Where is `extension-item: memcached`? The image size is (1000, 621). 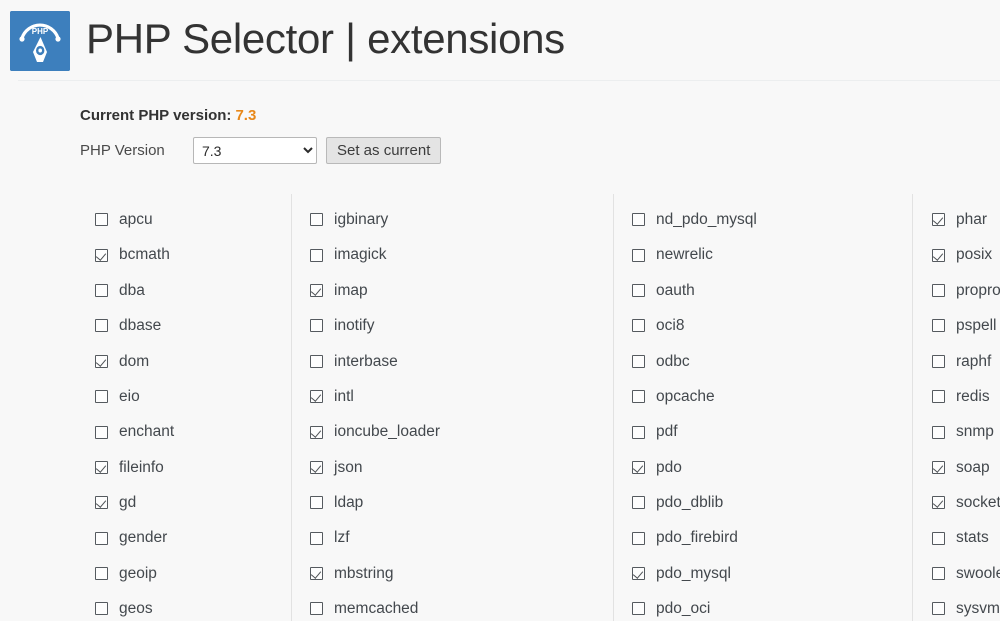
extension-item: memcached is located at coordinates (461, 606).